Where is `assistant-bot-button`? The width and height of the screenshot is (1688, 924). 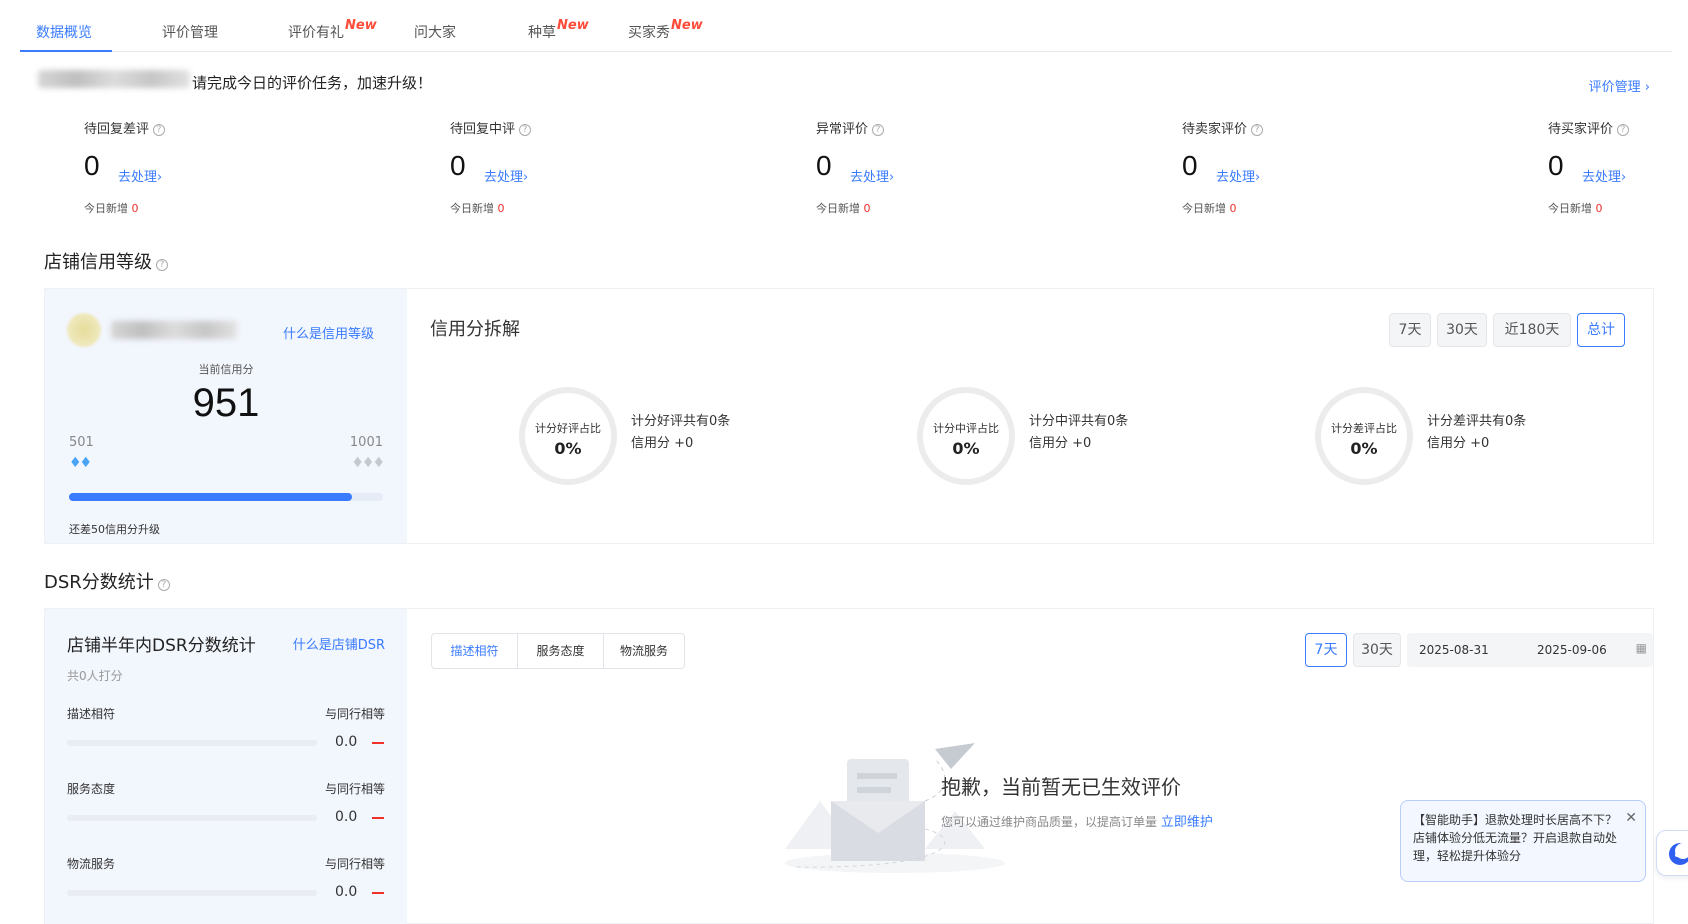 assistant-bot-button is located at coordinates (1672, 853).